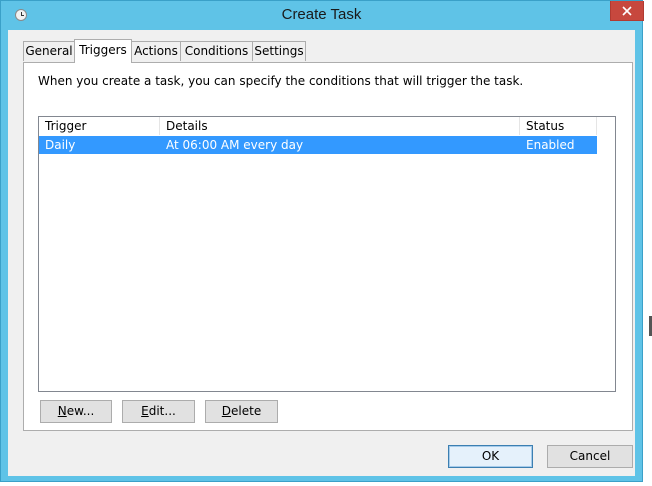 The width and height of the screenshot is (652, 486). What do you see at coordinates (318, 145) in the screenshot?
I see `table-row: Daily At 06:00 AM every day Enabled` at bounding box center [318, 145].